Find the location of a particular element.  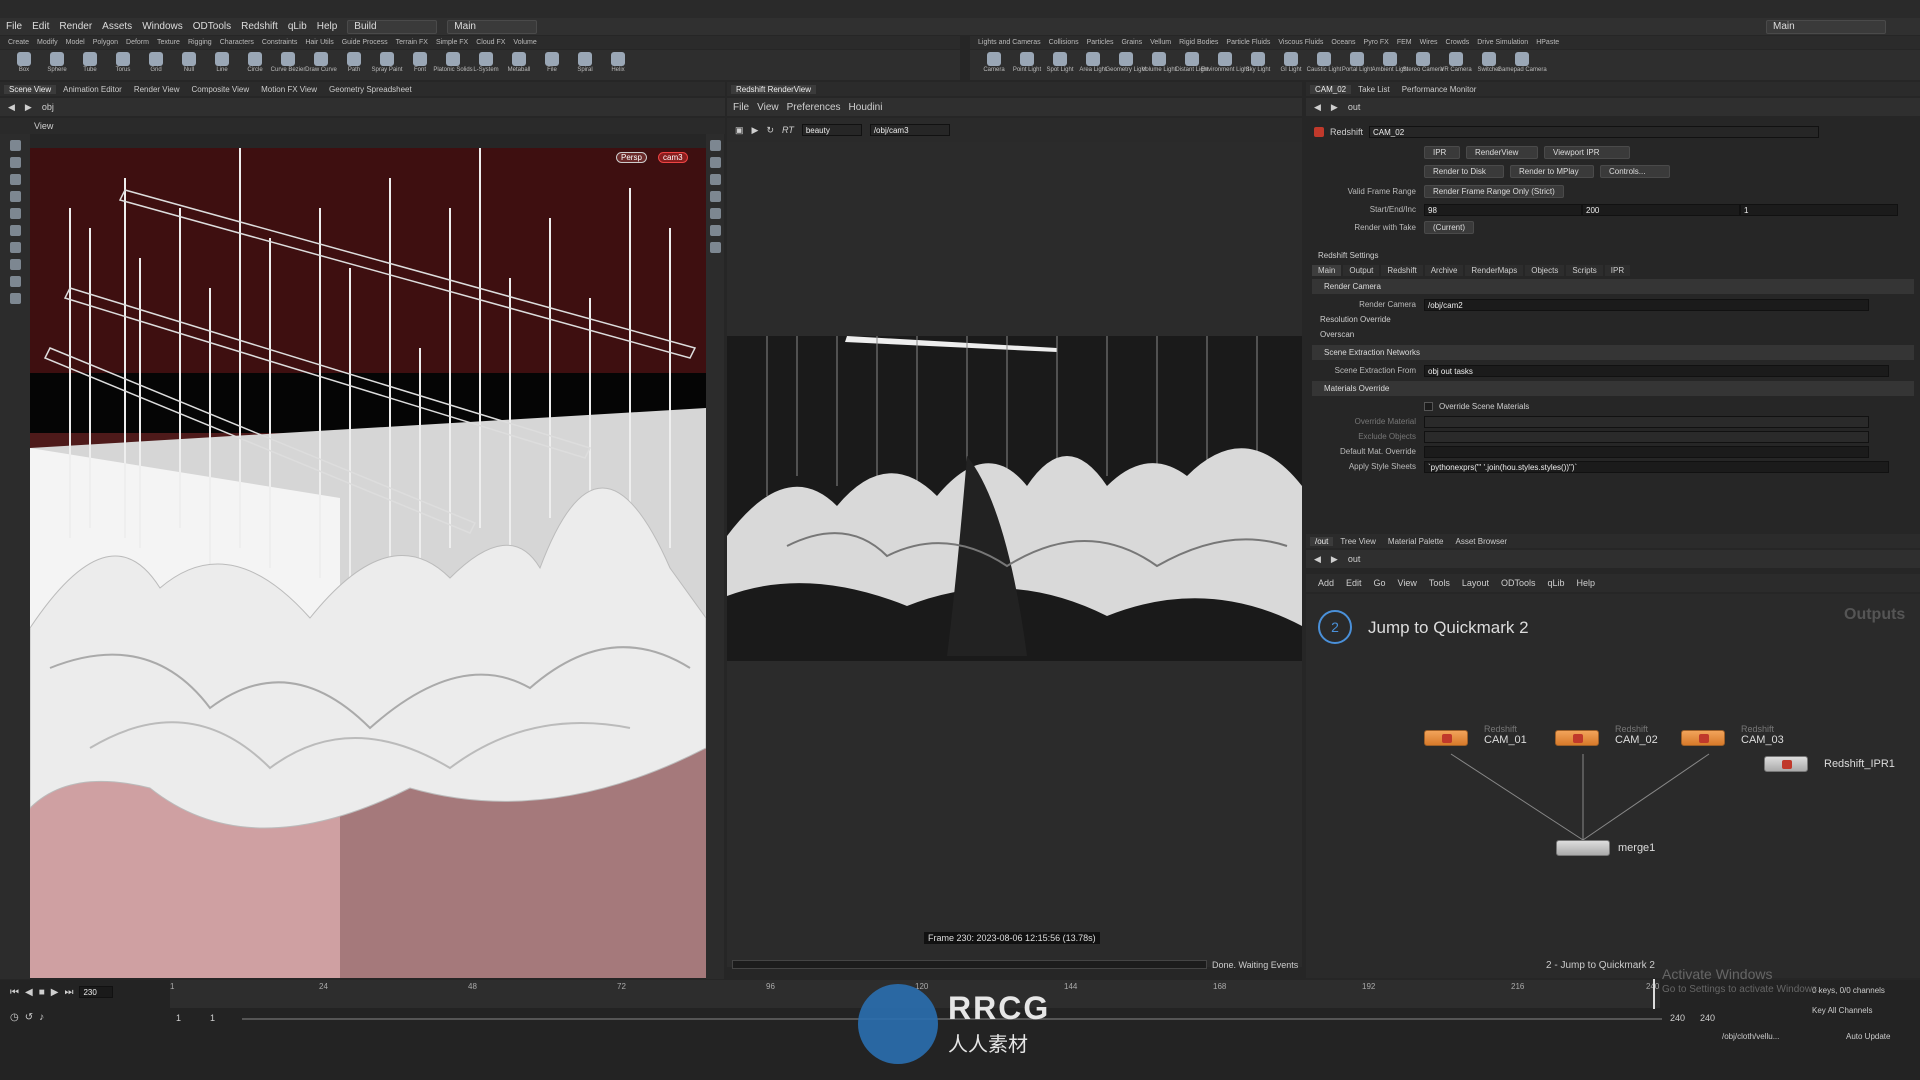

shelf-tab: Simple FX is located at coordinates (452, 42).